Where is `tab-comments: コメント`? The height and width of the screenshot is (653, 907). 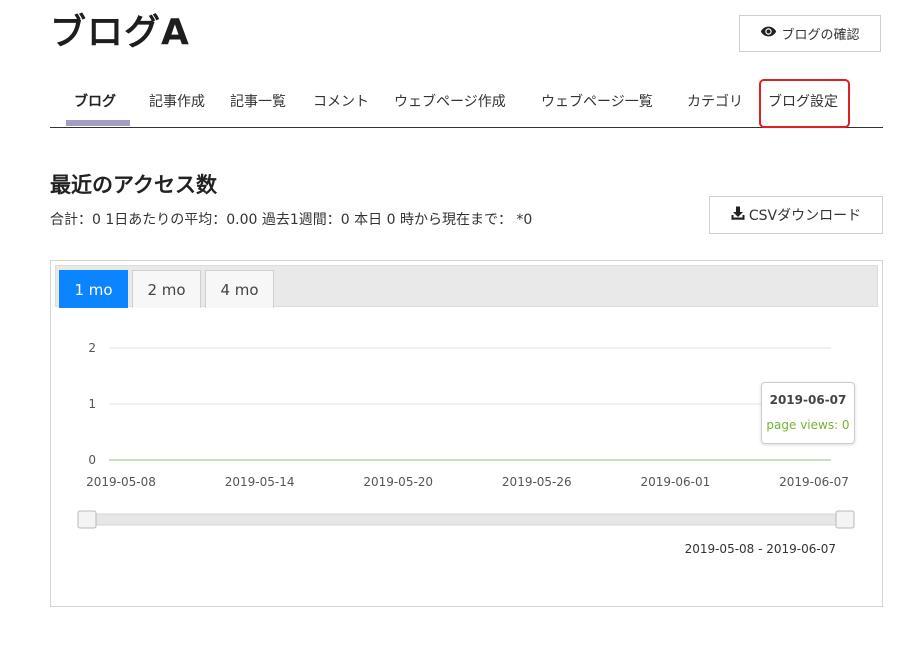 tab-comments: コメント is located at coordinates (341, 102).